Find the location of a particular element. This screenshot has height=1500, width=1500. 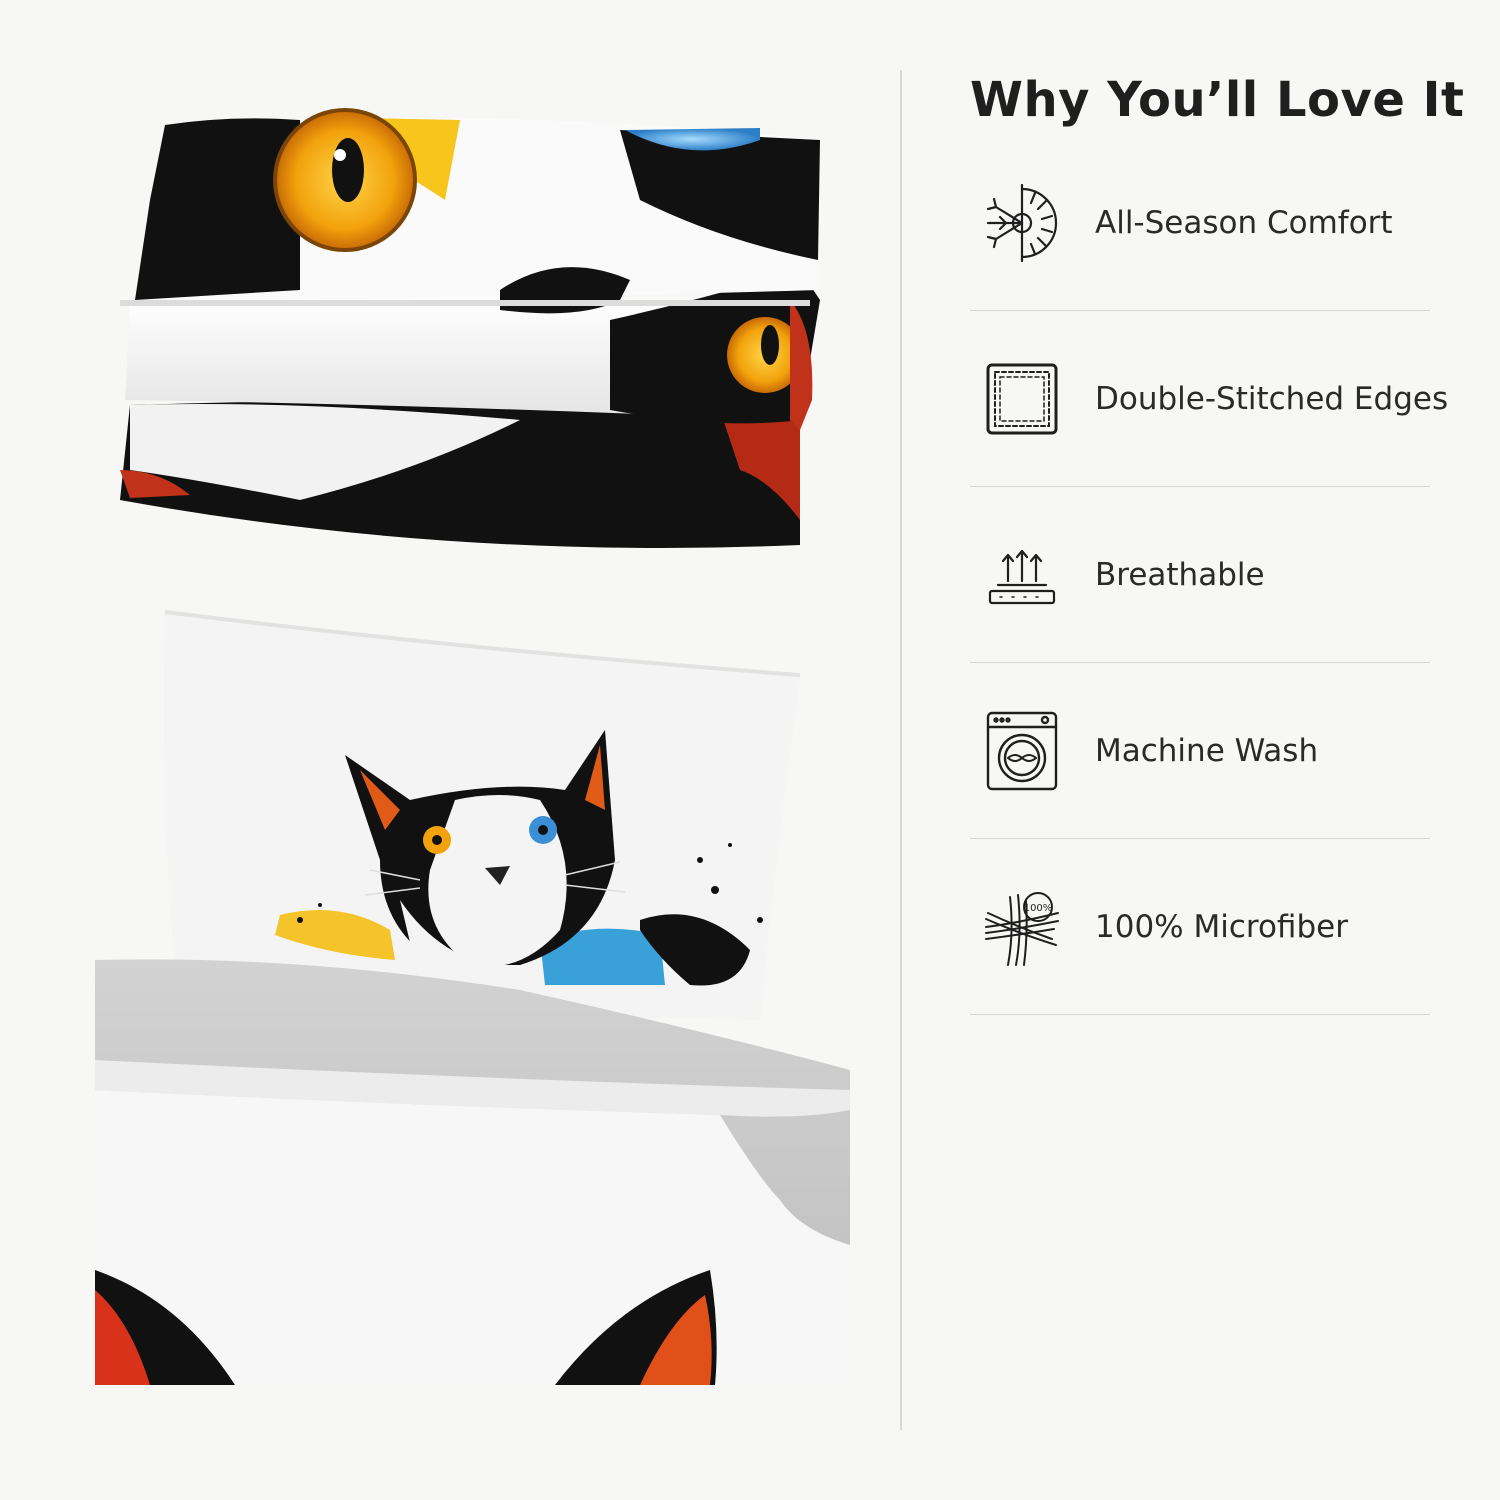

feature-label: 100% Microfiber is located at coordinates (1221, 926).